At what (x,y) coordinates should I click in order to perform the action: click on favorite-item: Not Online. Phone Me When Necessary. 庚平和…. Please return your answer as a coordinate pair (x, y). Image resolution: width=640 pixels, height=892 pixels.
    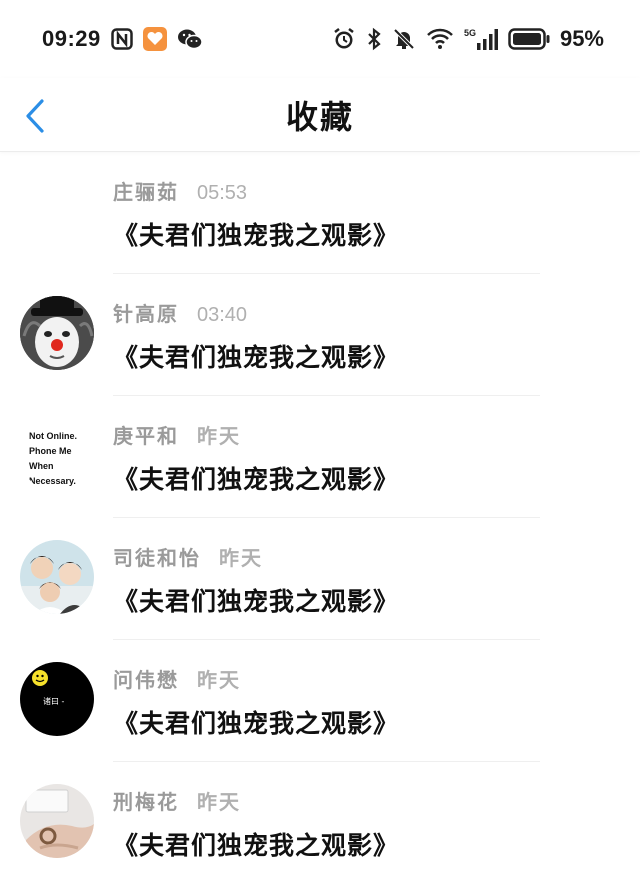
    Looking at the image, I should click on (320, 457).